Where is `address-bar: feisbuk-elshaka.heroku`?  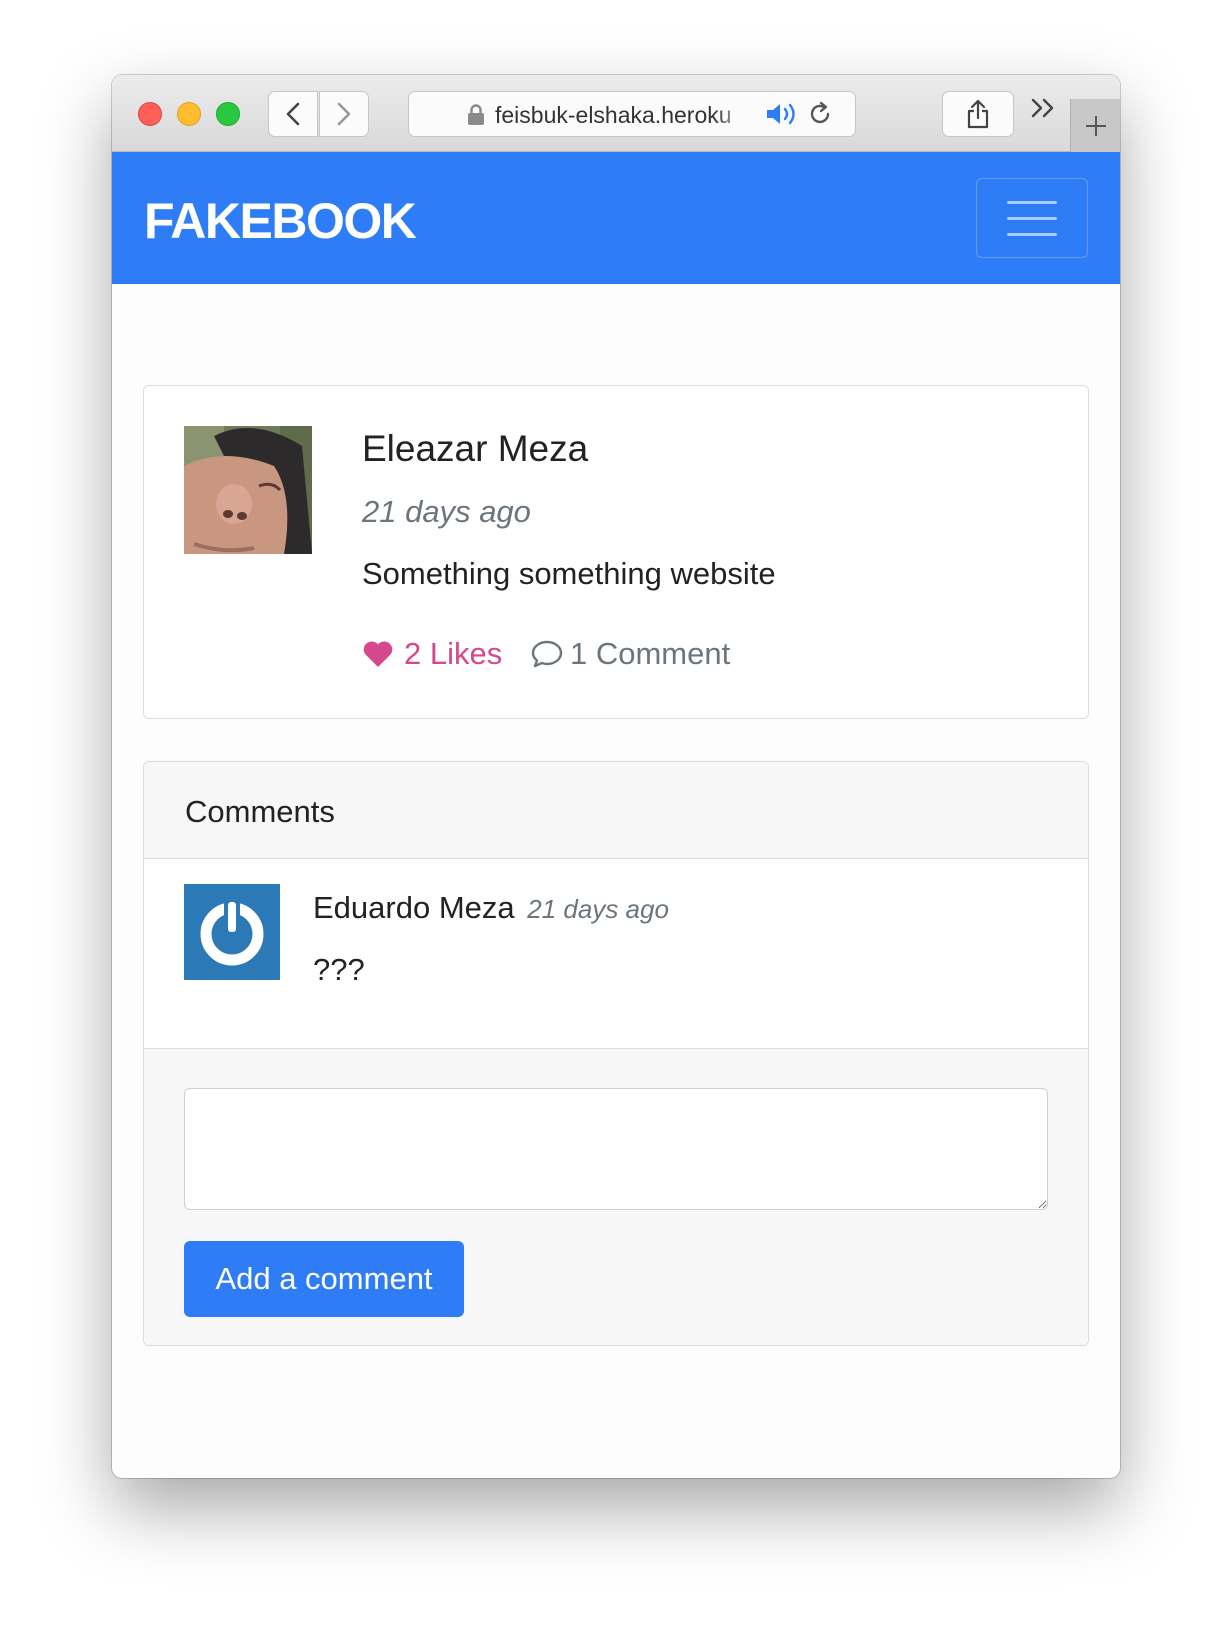 address-bar: feisbuk-elshaka.heroku is located at coordinates (632, 114).